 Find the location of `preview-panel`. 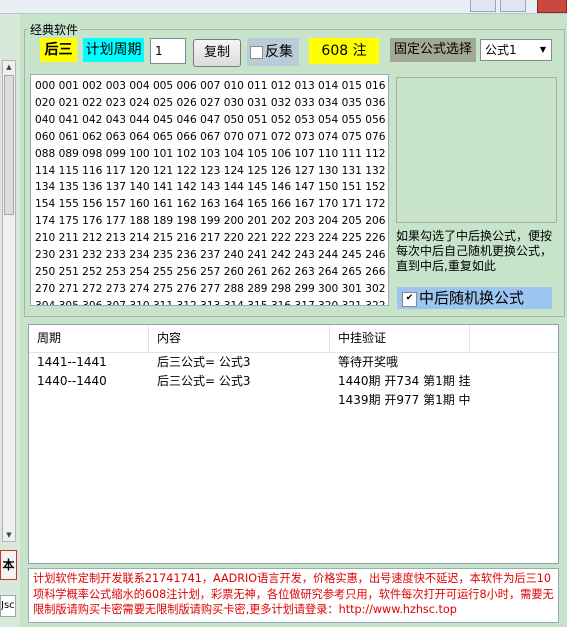

preview-panel is located at coordinates (476, 150).